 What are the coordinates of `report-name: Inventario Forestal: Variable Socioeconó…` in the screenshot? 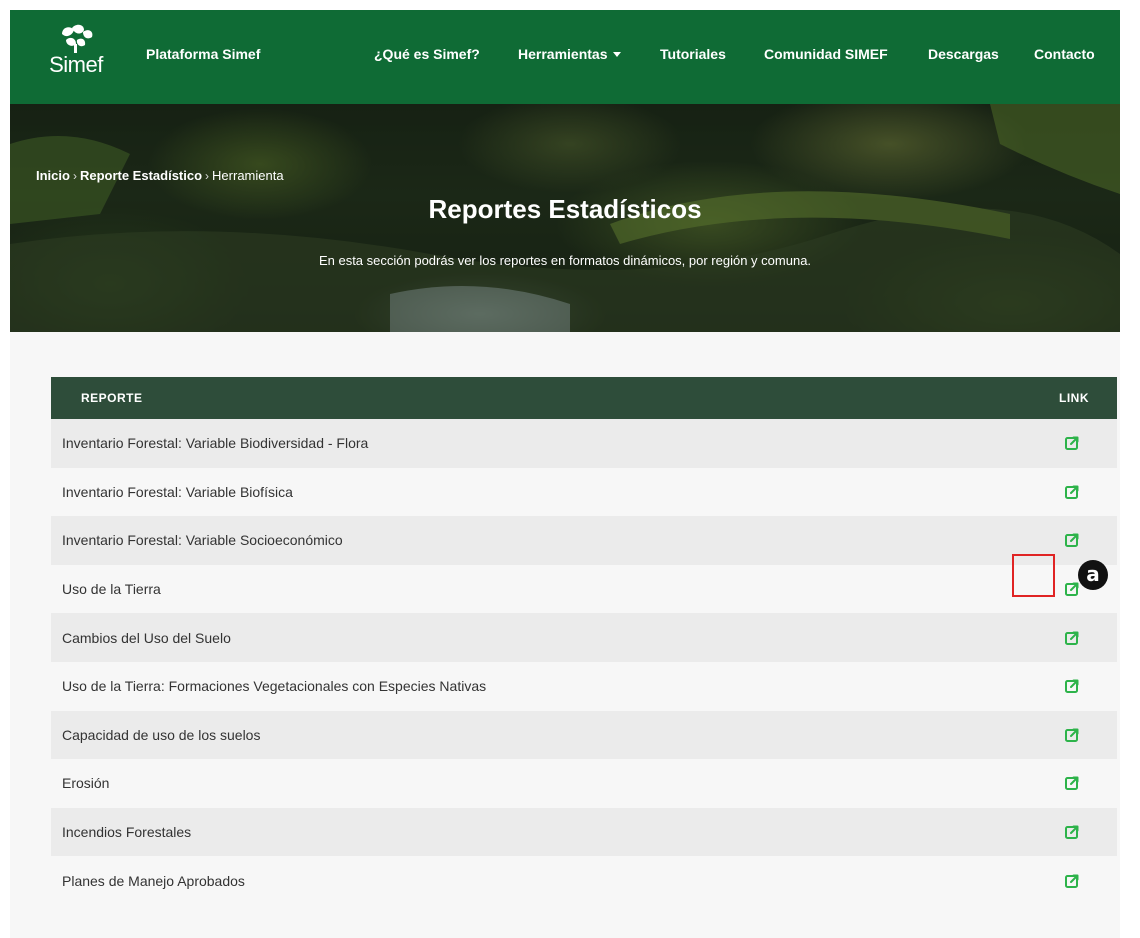 It's located at (202, 540).